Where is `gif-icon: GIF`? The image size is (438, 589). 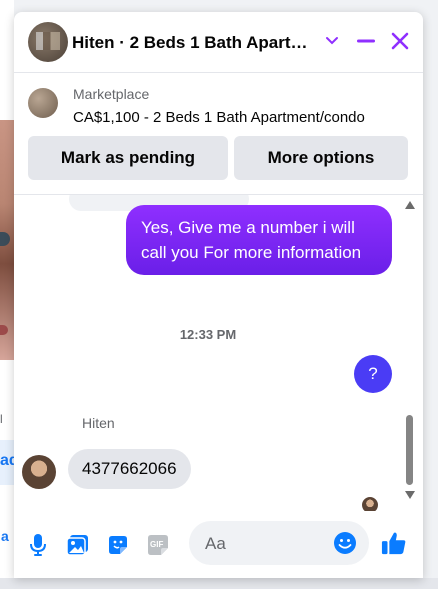
gif-icon: GIF is located at coordinates (158, 545).